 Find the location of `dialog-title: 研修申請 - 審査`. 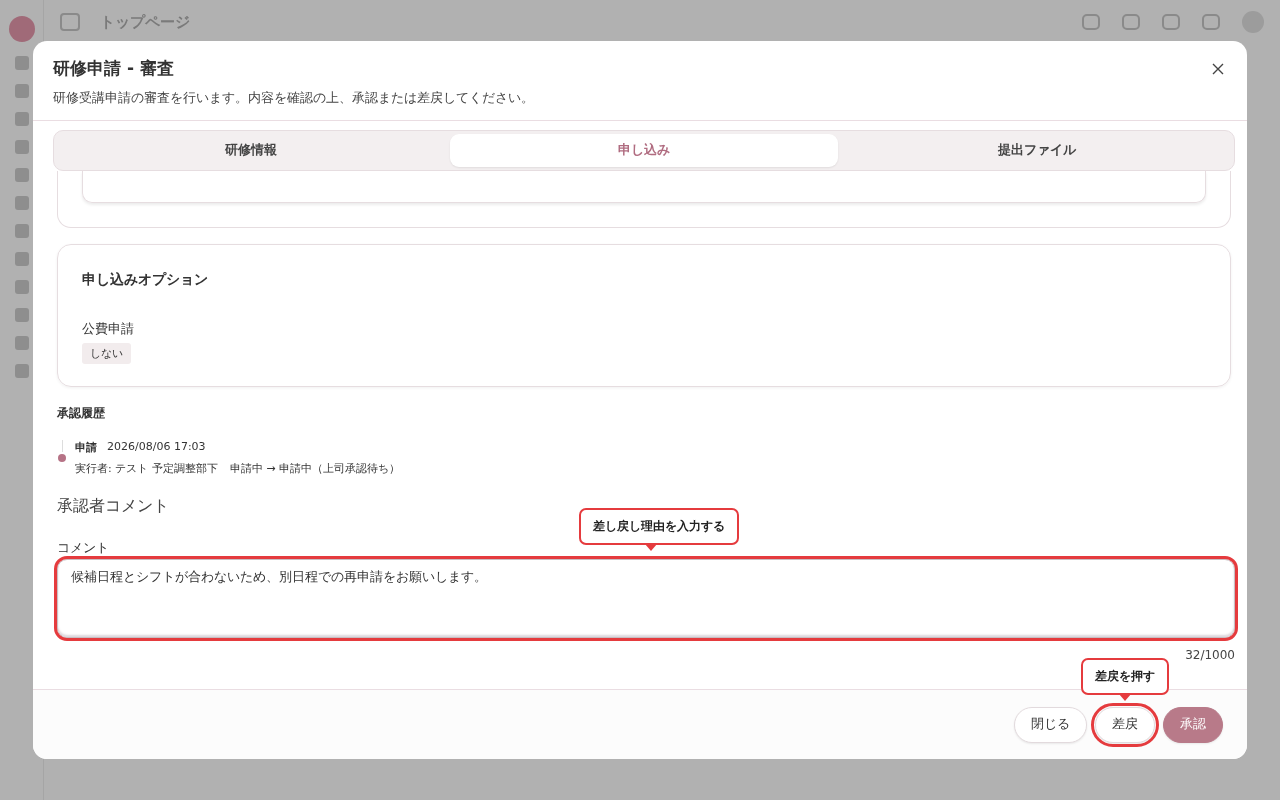

dialog-title: 研修申請 - 審査 is located at coordinates (113, 68).